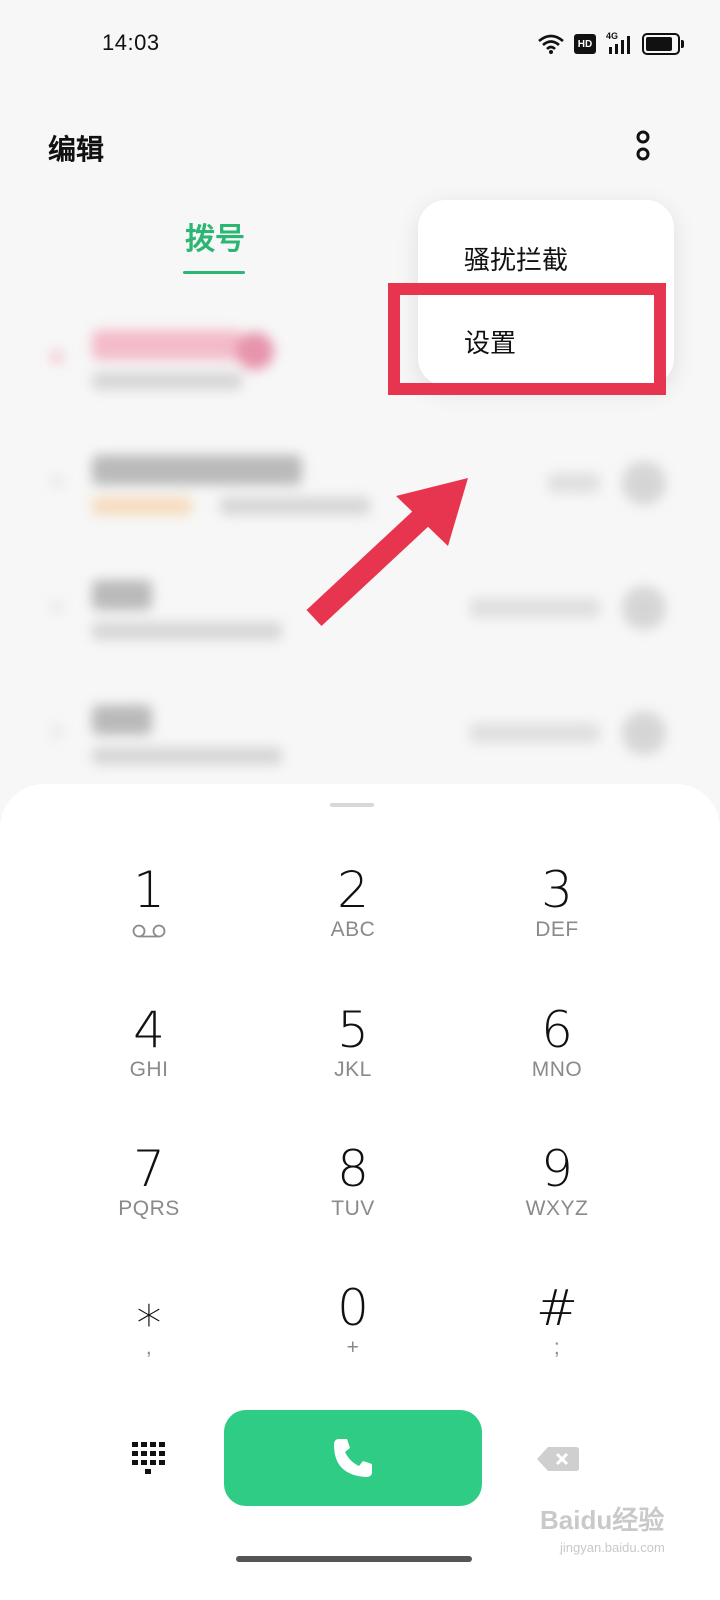  I want to click on home-indicator, so click(354, 1559).